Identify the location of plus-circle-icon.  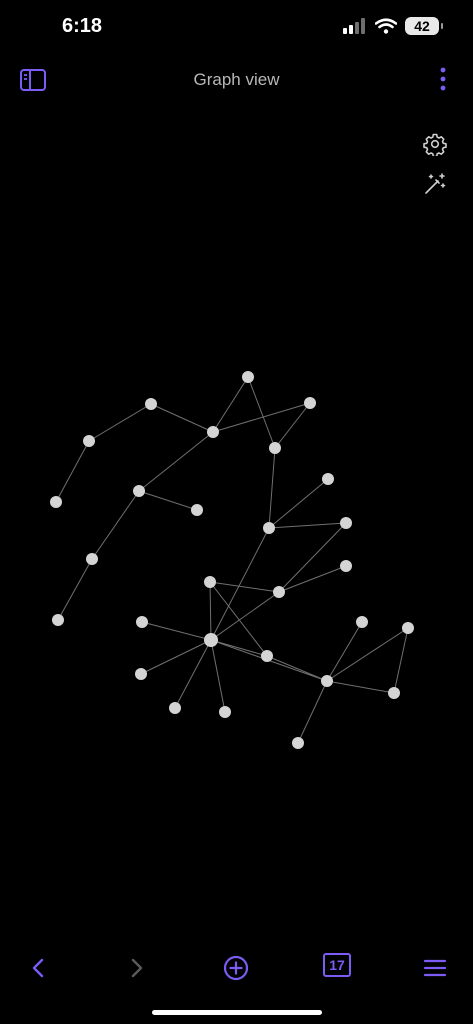
(236, 968).